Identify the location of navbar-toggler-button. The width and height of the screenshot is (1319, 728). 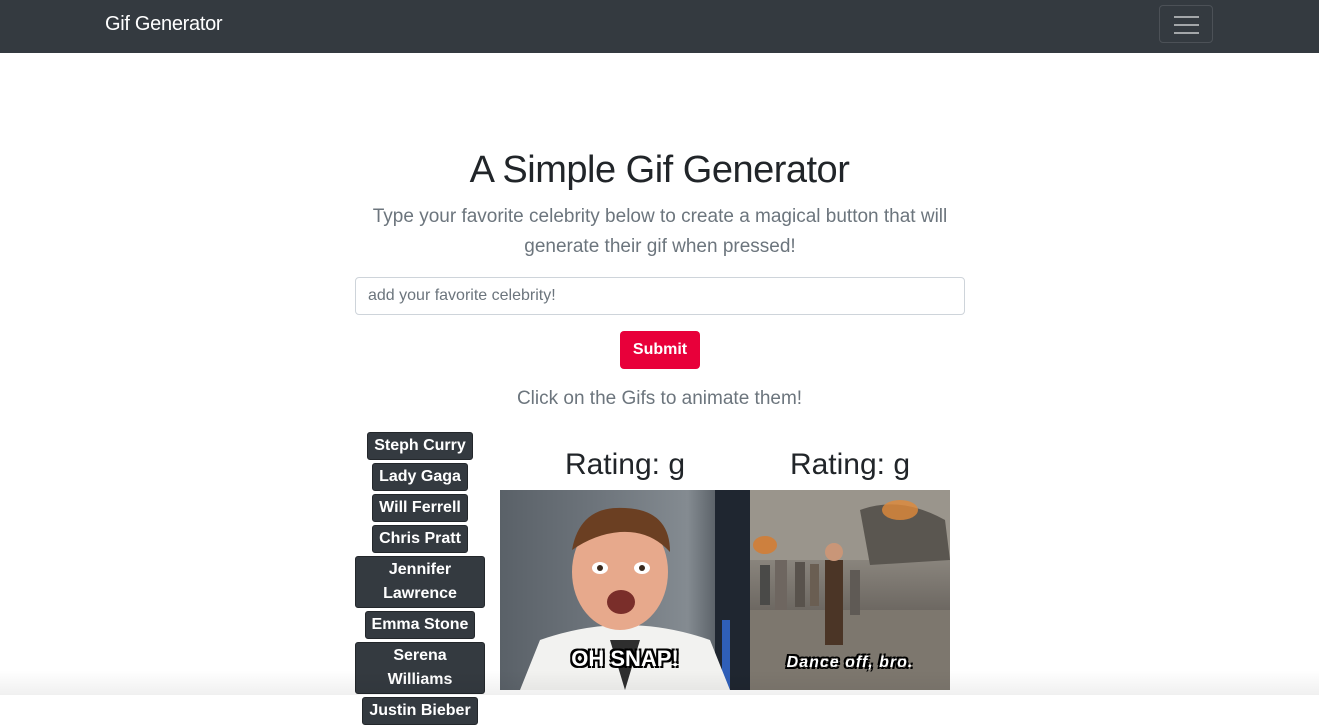
(1186, 24).